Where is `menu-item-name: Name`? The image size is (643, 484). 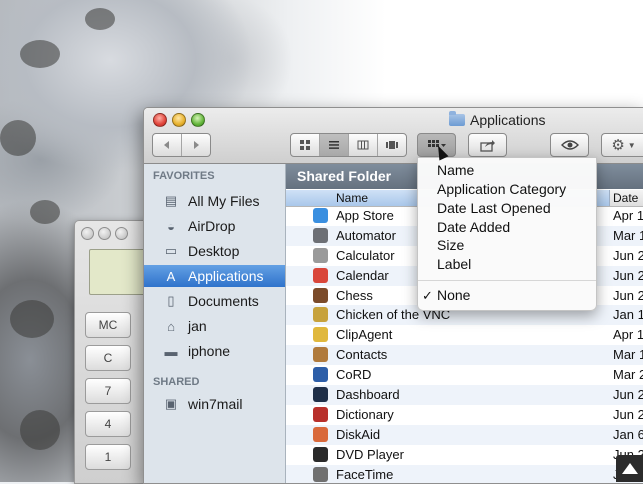
menu-item-name: Name is located at coordinates (507, 170).